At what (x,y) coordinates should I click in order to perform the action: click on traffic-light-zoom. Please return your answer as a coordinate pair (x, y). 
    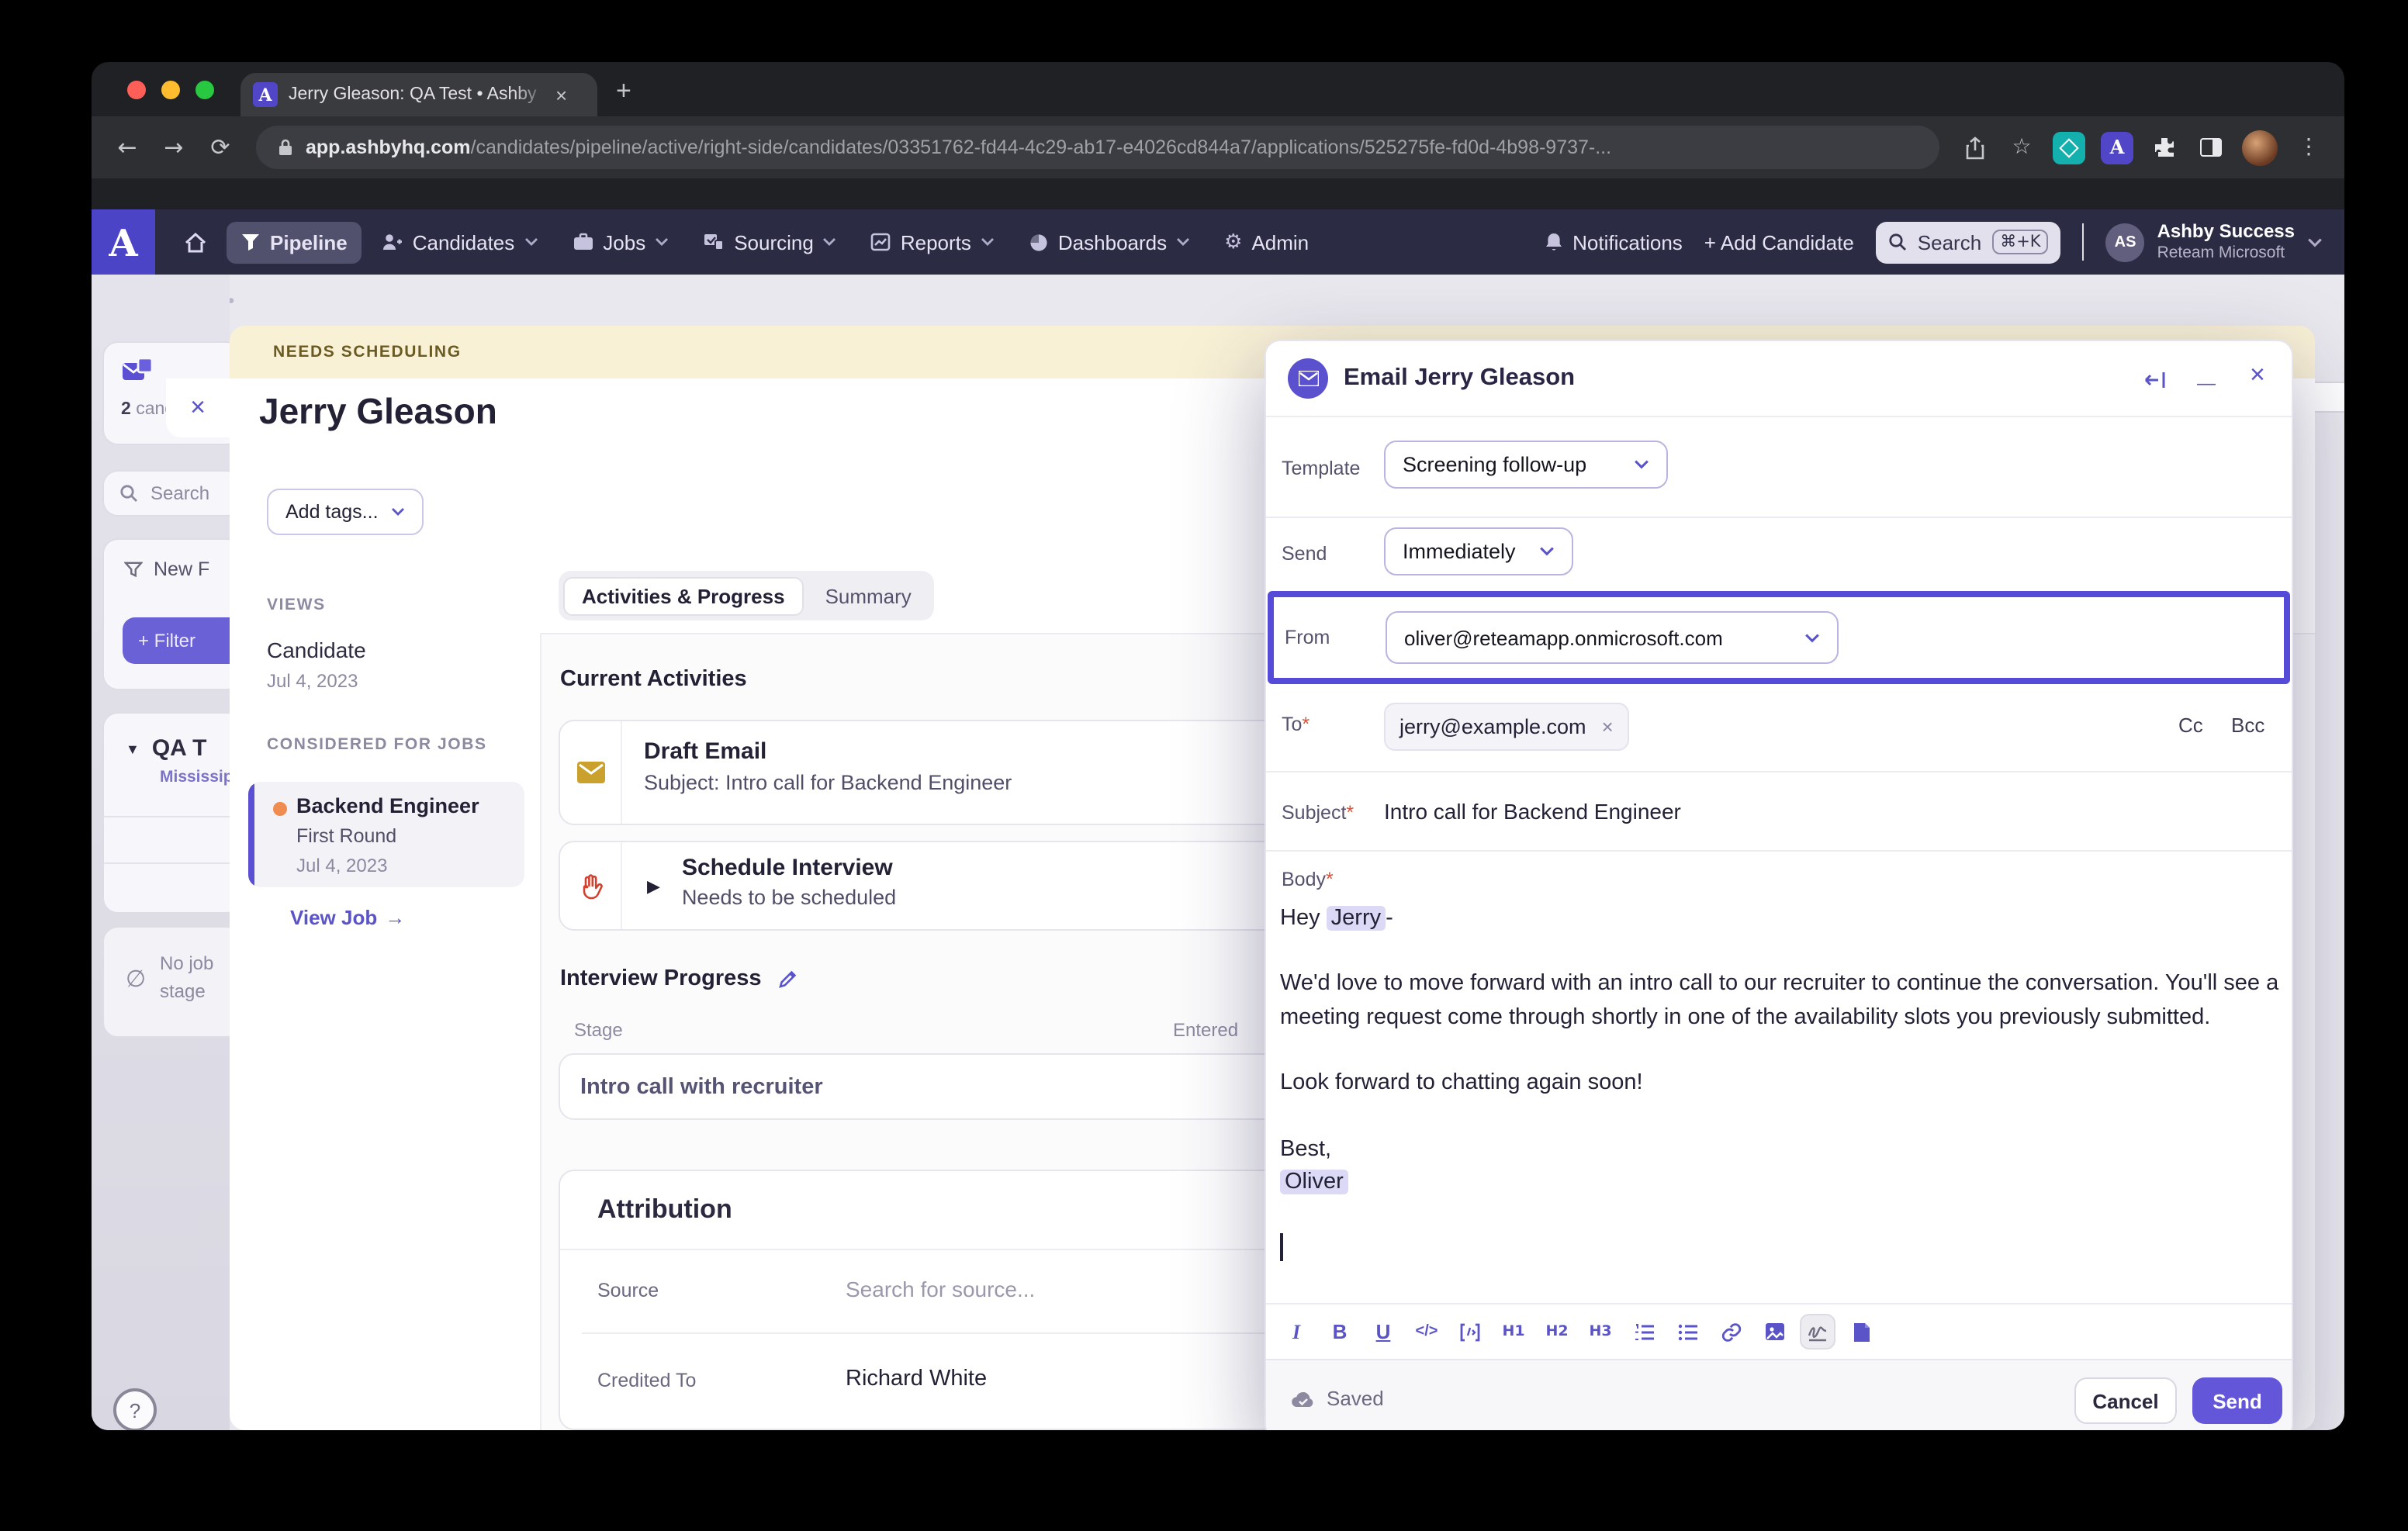
    Looking at the image, I should click on (204, 89).